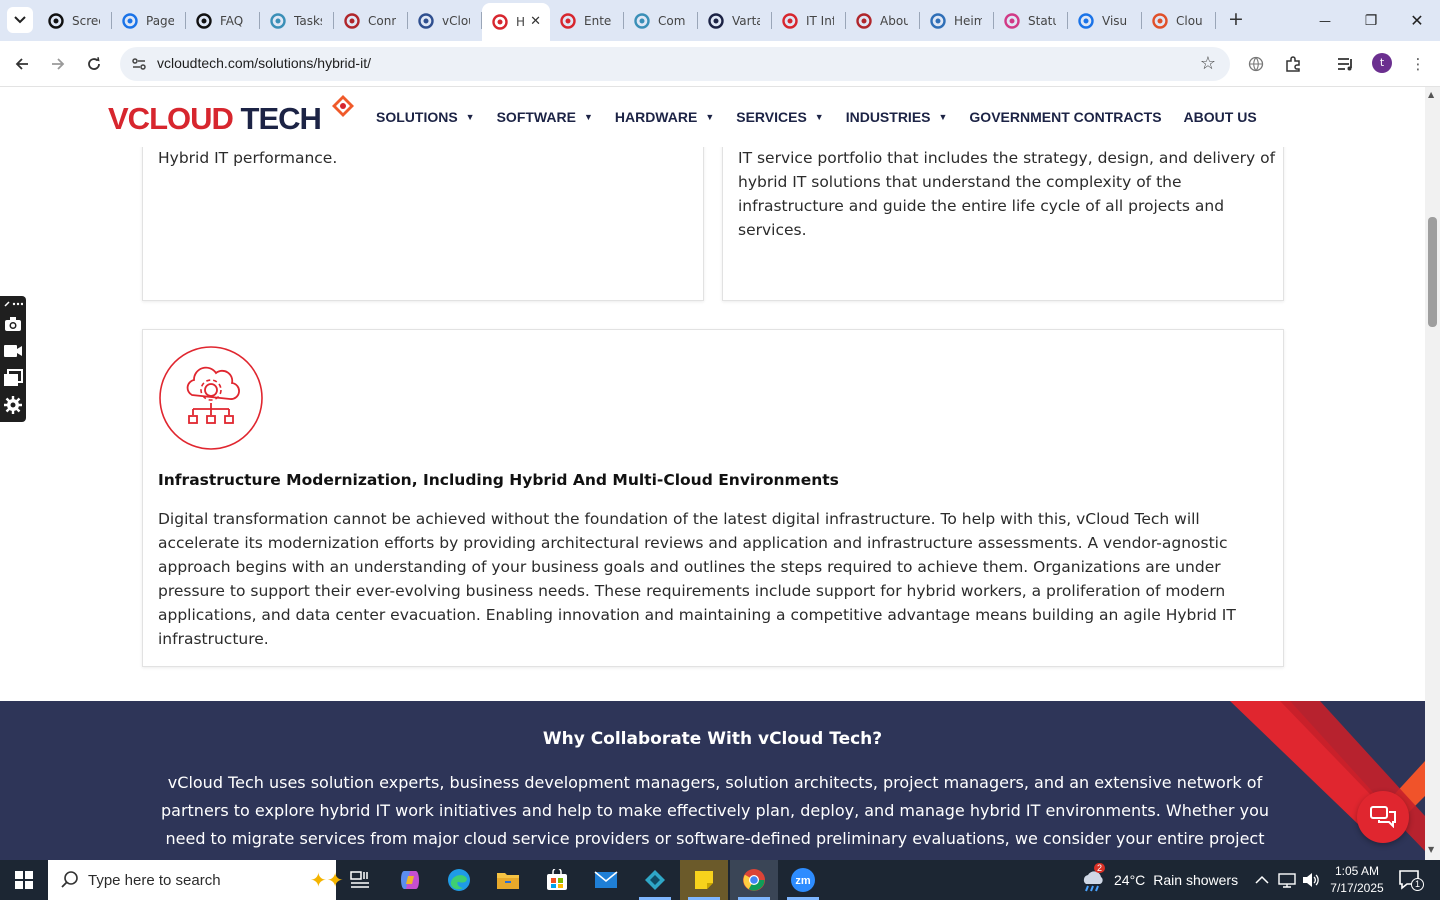 The width and height of the screenshot is (1440, 900). What do you see at coordinates (75, 20) in the screenshot?
I see `browser-tab: Scree` at bounding box center [75, 20].